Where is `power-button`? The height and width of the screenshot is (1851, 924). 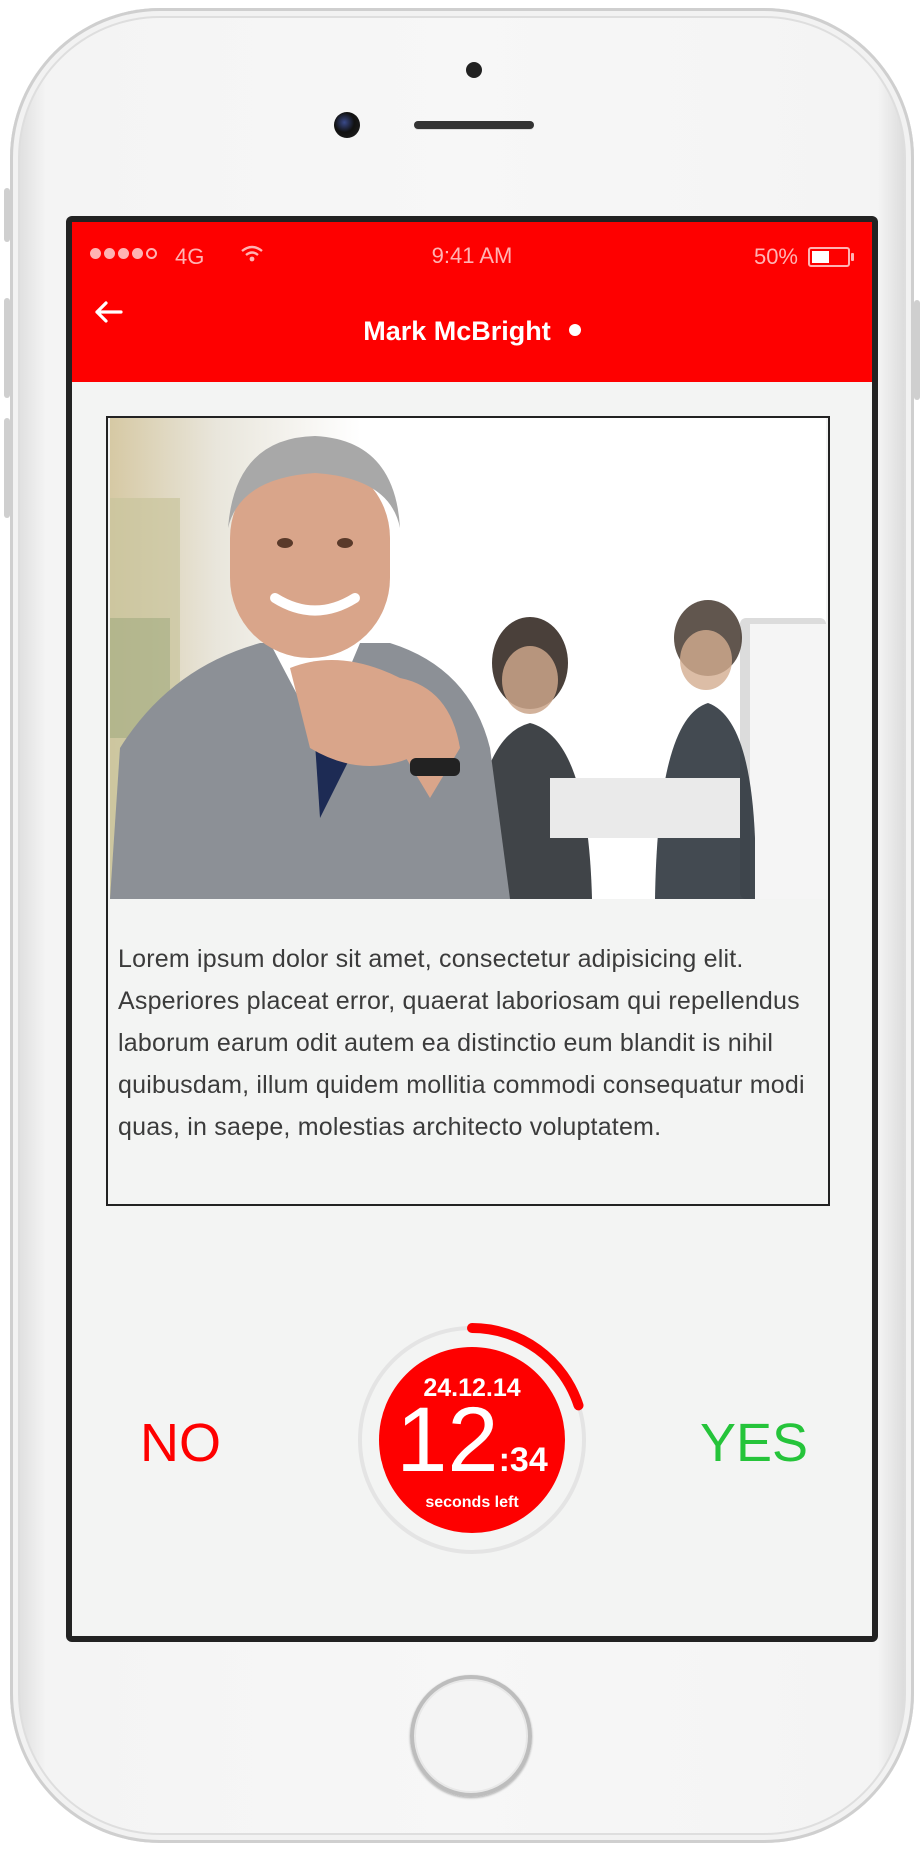
power-button is located at coordinates (917, 350).